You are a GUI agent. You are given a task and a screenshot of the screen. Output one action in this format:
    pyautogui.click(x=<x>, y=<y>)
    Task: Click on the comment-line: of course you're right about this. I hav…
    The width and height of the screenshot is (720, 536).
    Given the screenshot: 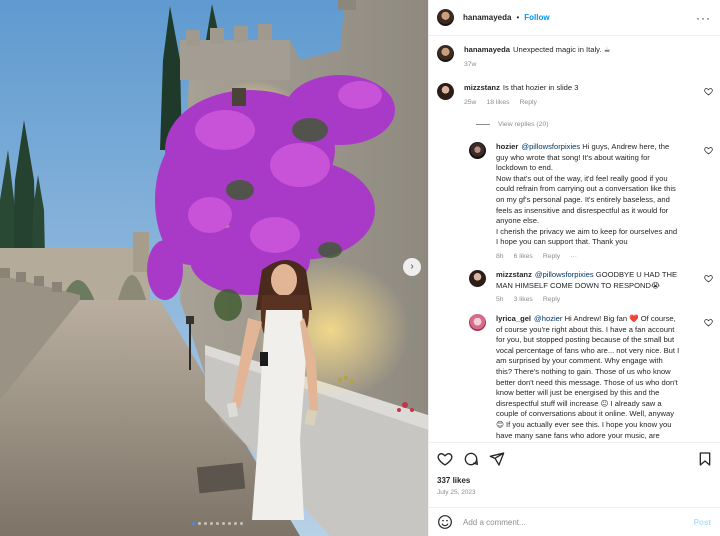 What is the action you would take?
    pyautogui.click(x=585, y=329)
    